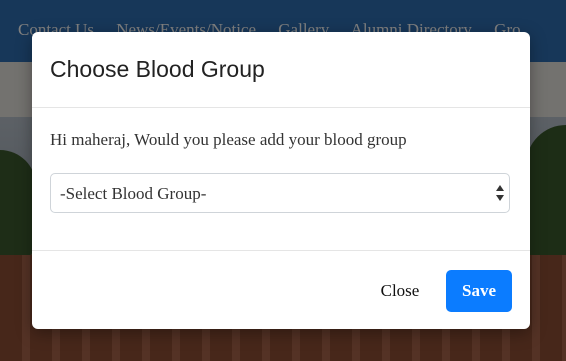 Image resolution: width=566 pixels, height=361 pixels. I want to click on save-button: Save, so click(479, 291).